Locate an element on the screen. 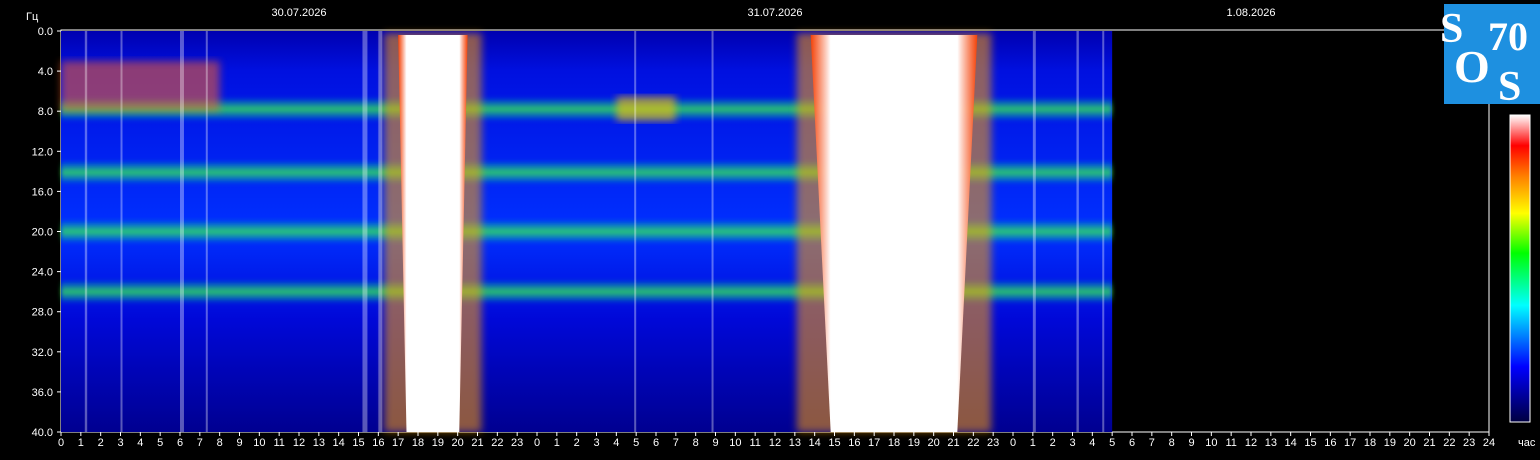 This screenshot has width=1540, height=460. y-tick-label: 36.0 is located at coordinates (42, 393).